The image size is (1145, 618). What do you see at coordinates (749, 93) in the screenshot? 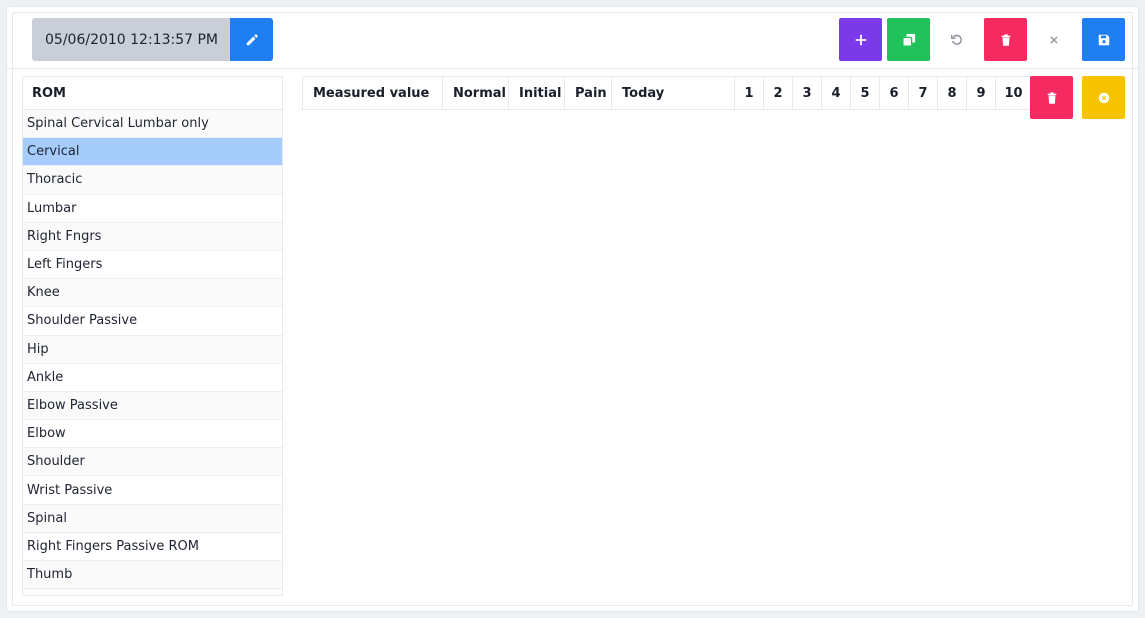
I see `column-header: 1` at bounding box center [749, 93].